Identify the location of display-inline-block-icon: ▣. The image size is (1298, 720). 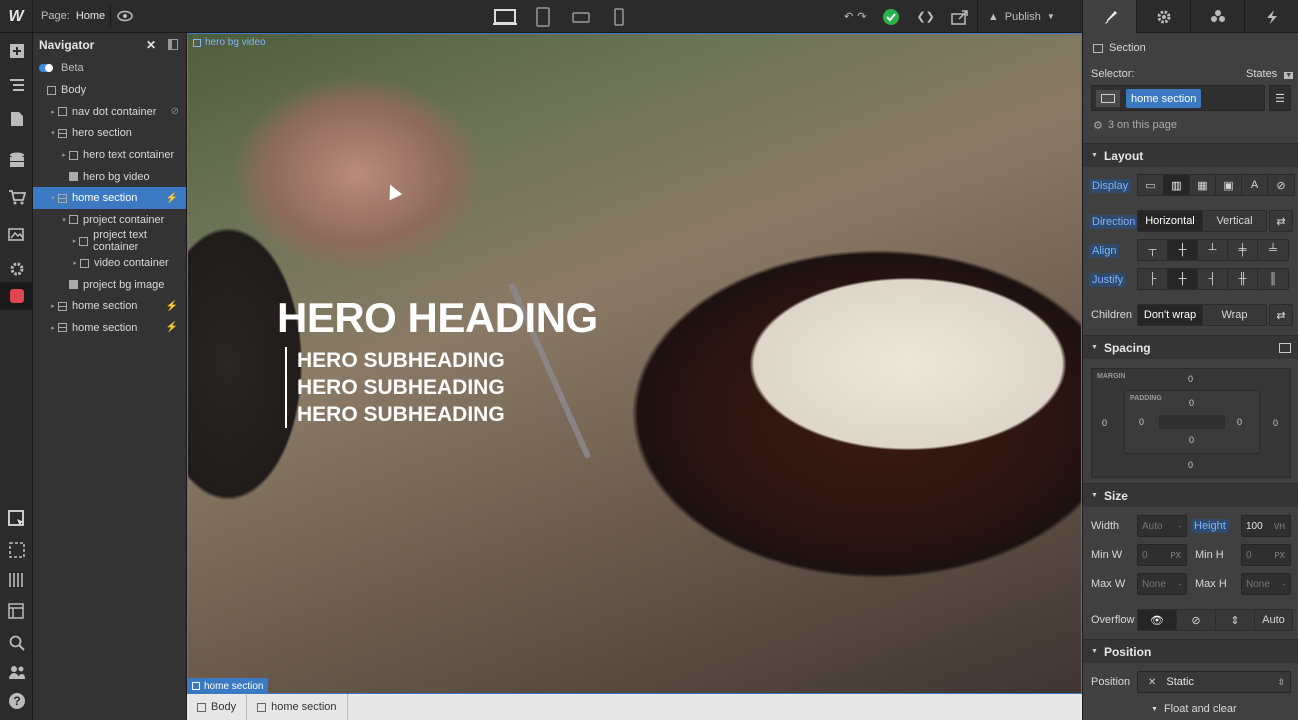
(1229, 185).